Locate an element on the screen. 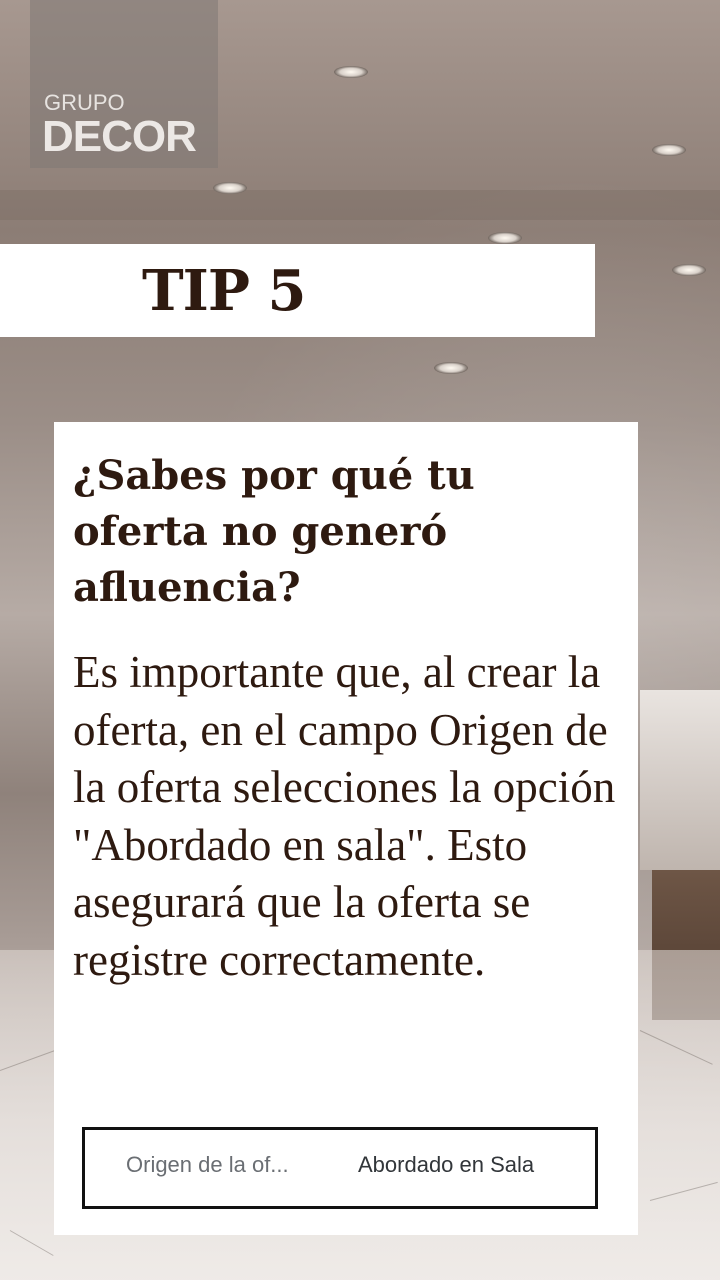 The width and height of the screenshot is (720, 1280). field-value: Abordado en Sala is located at coordinates (446, 1164).